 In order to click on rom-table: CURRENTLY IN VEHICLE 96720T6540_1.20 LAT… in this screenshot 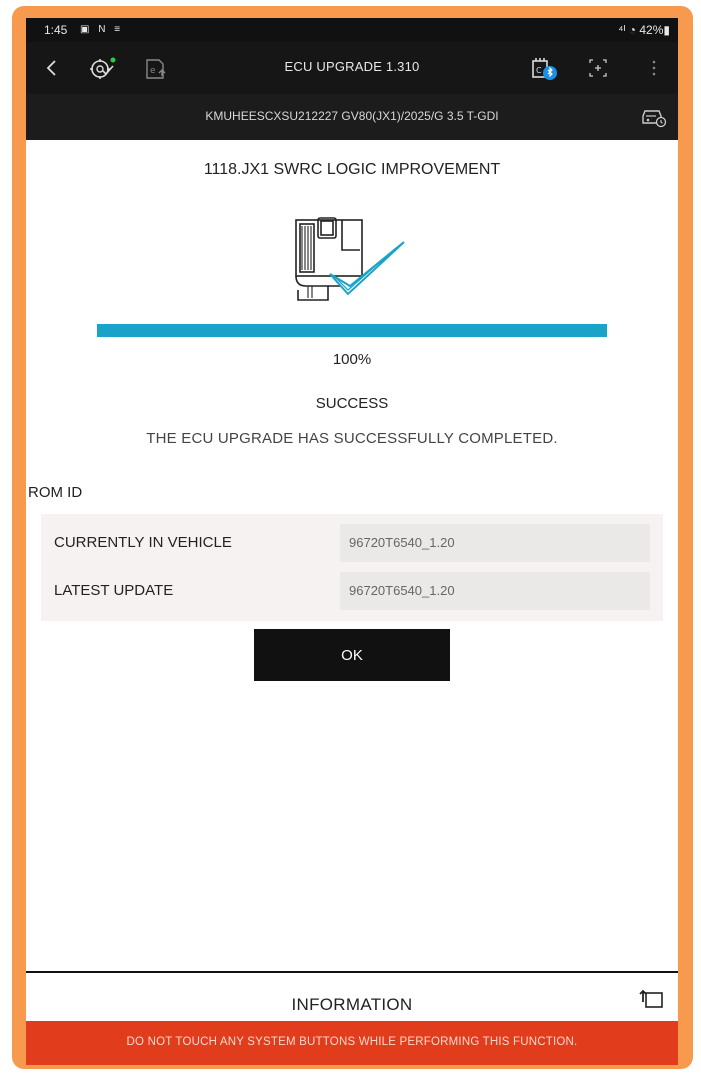, I will do `click(352, 567)`.